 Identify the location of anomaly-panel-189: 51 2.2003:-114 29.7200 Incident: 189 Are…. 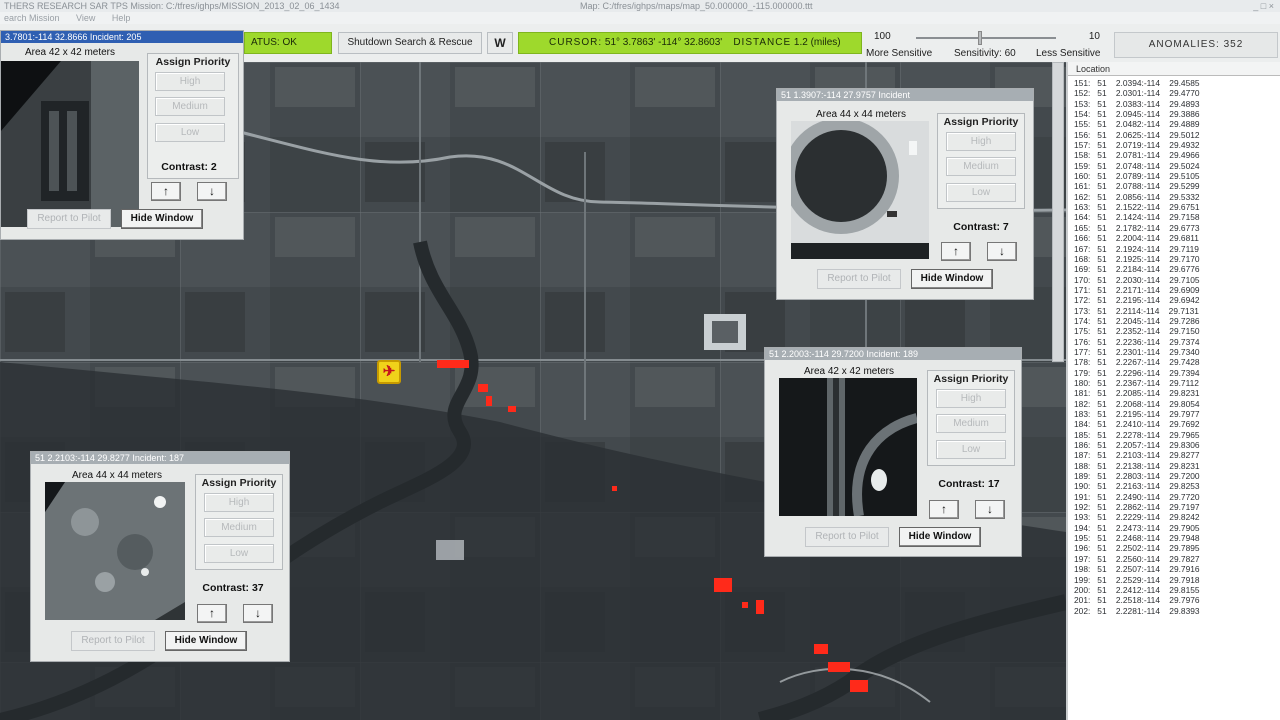
(893, 452).